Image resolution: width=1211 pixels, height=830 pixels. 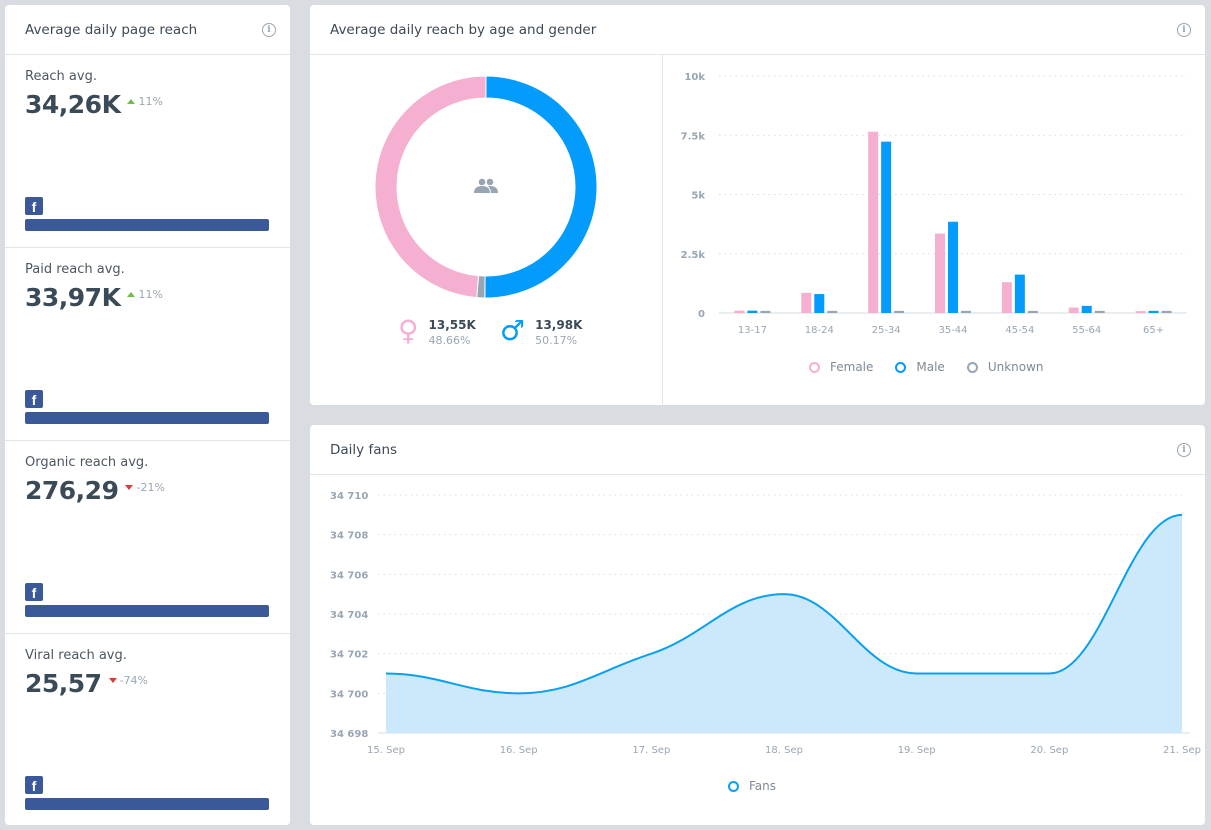 What do you see at coordinates (752, 330) in the screenshot?
I see `x-tick-label: 13-17` at bounding box center [752, 330].